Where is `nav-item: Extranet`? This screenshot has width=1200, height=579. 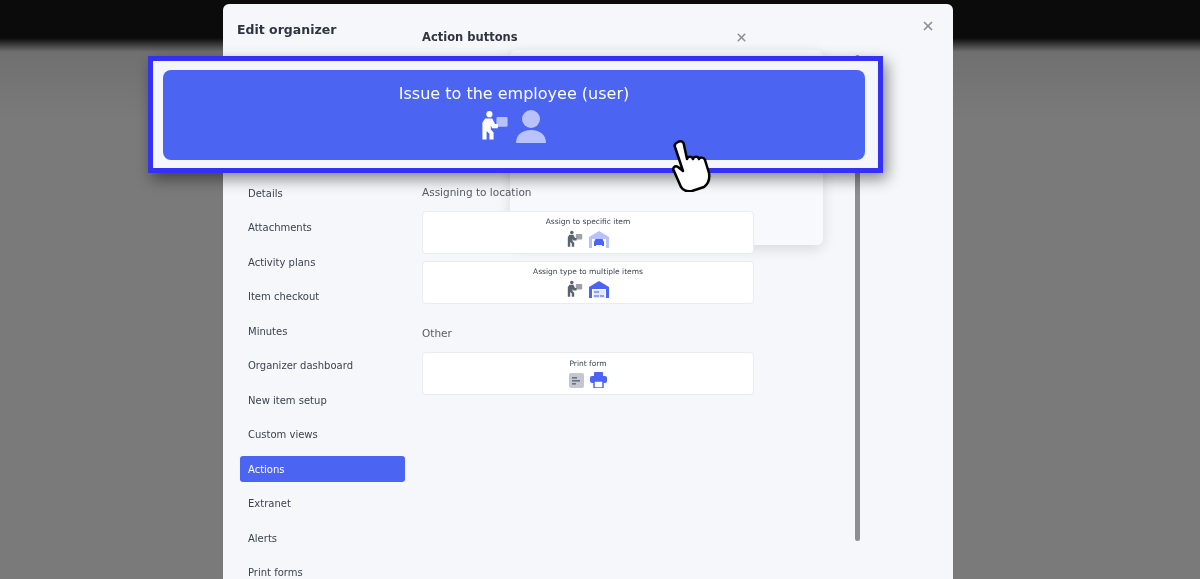
nav-item: Extranet is located at coordinates (322, 503).